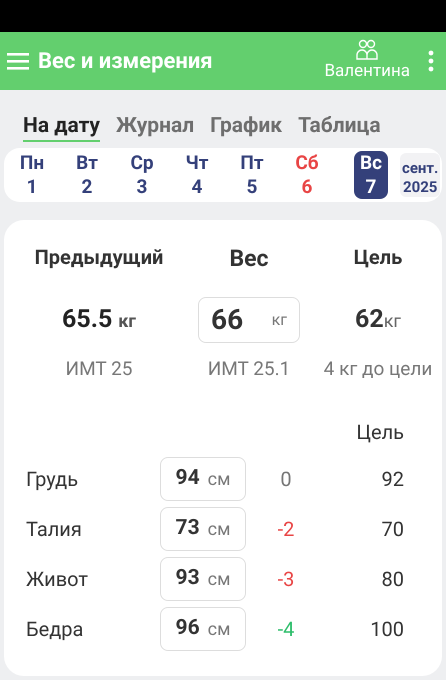 This screenshot has width=446, height=680. What do you see at coordinates (392, 479) in the screenshot?
I see `goal-value: 92` at bounding box center [392, 479].